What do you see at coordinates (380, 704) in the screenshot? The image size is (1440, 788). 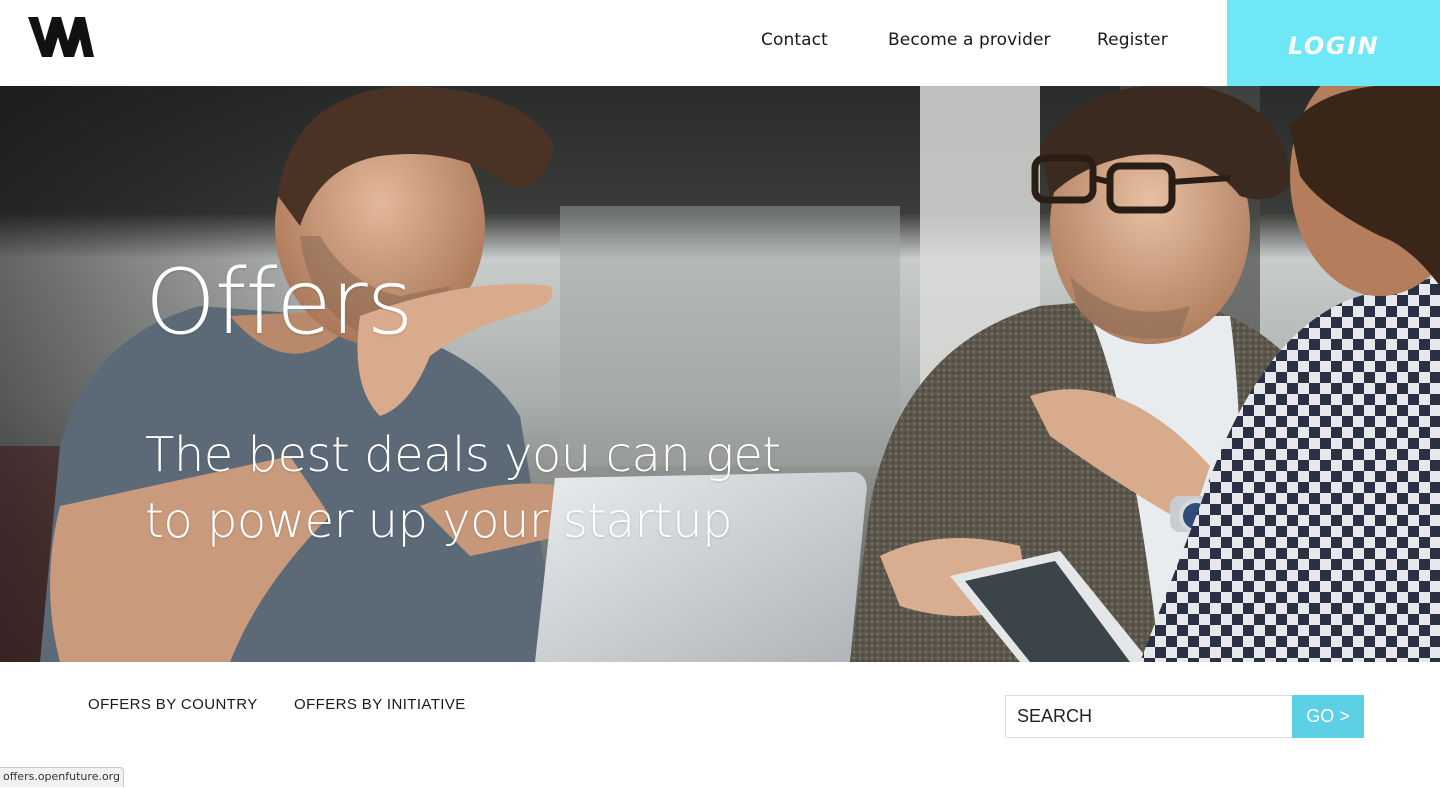 I see `offers-by-initiative-link: OFFERS BY INITIATIVE` at bounding box center [380, 704].